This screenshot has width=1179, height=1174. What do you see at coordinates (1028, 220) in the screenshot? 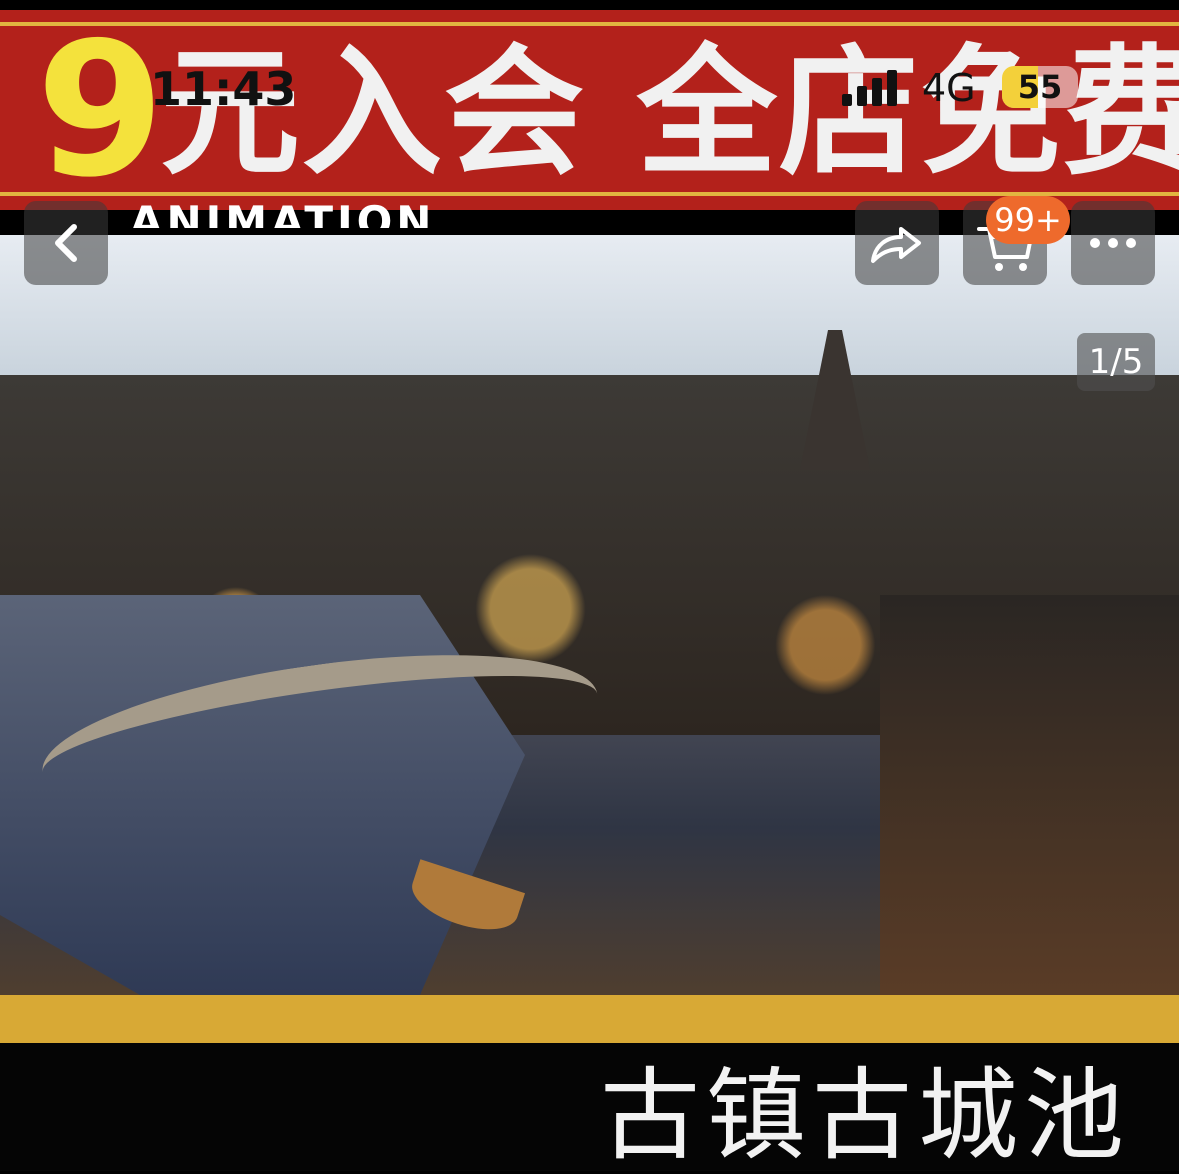
I see `cart-badge: 99+` at bounding box center [1028, 220].